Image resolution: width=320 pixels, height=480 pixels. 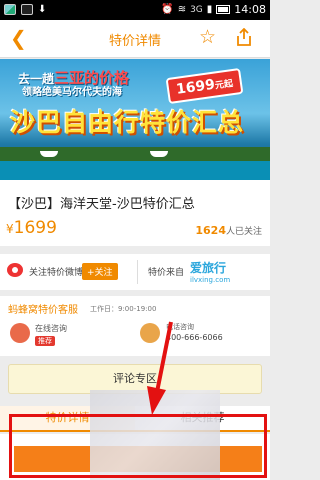 I want to click on follow-count: 1624人已关注, so click(x=228, y=230).